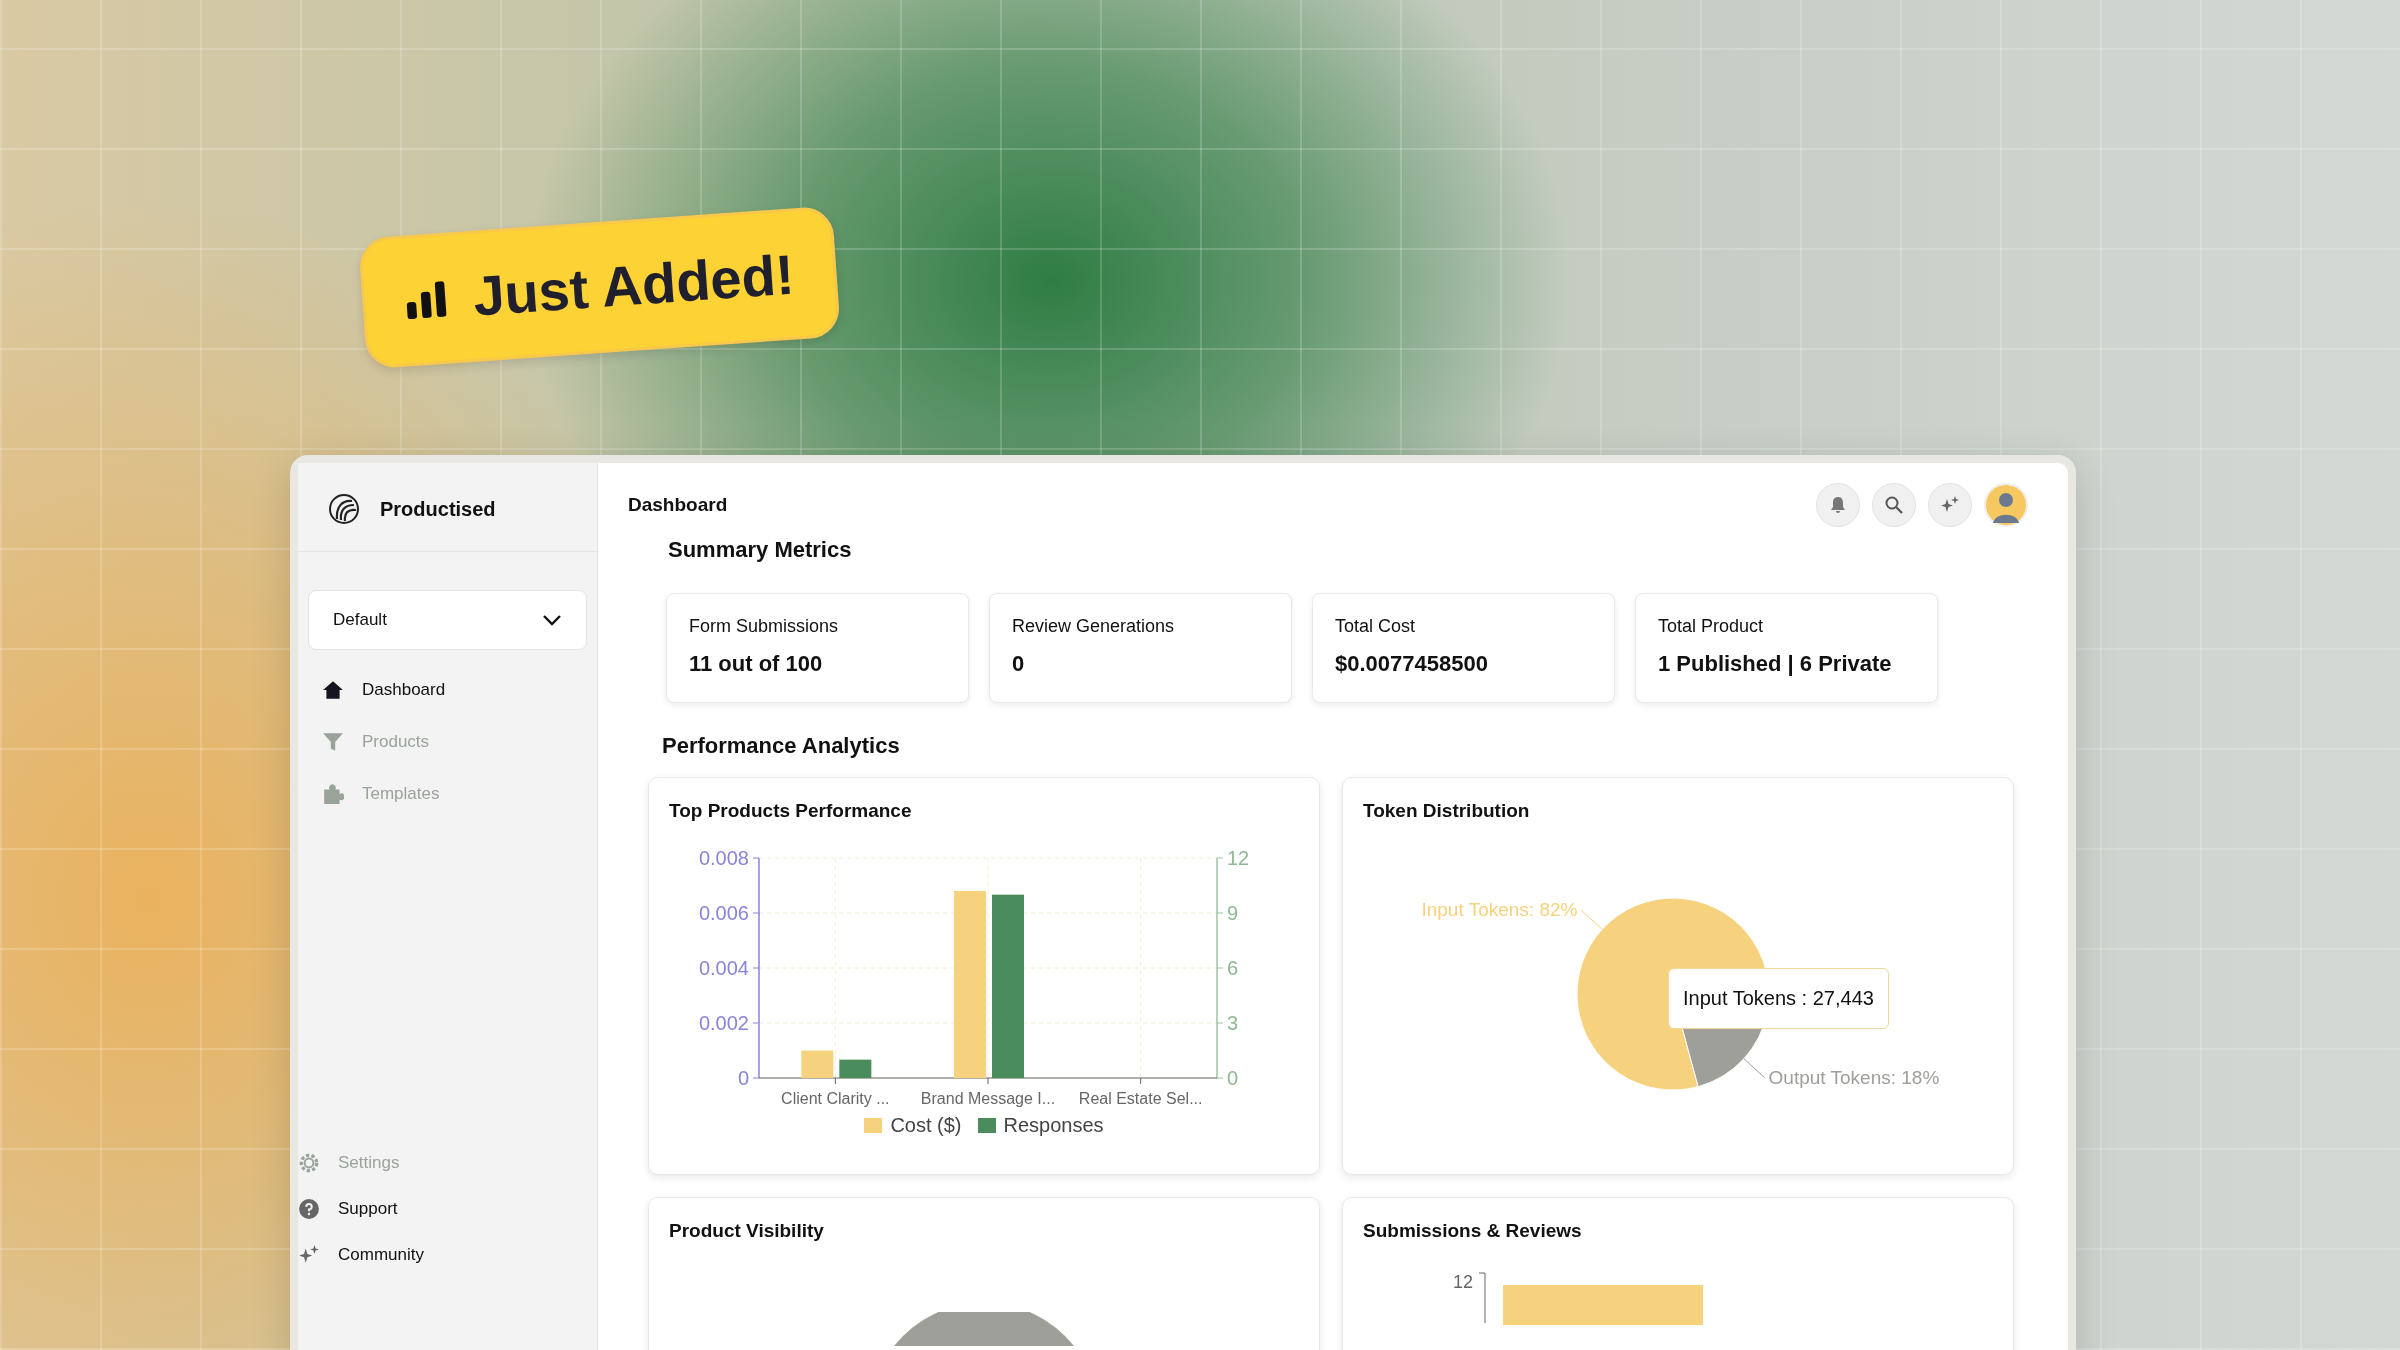 Image resolution: width=2400 pixels, height=1350 pixels. What do you see at coordinates (1854, 1077) in the screenshot?
I see `slice-label: Output Tokens: 18%` at bounding box center [1854, 1077].